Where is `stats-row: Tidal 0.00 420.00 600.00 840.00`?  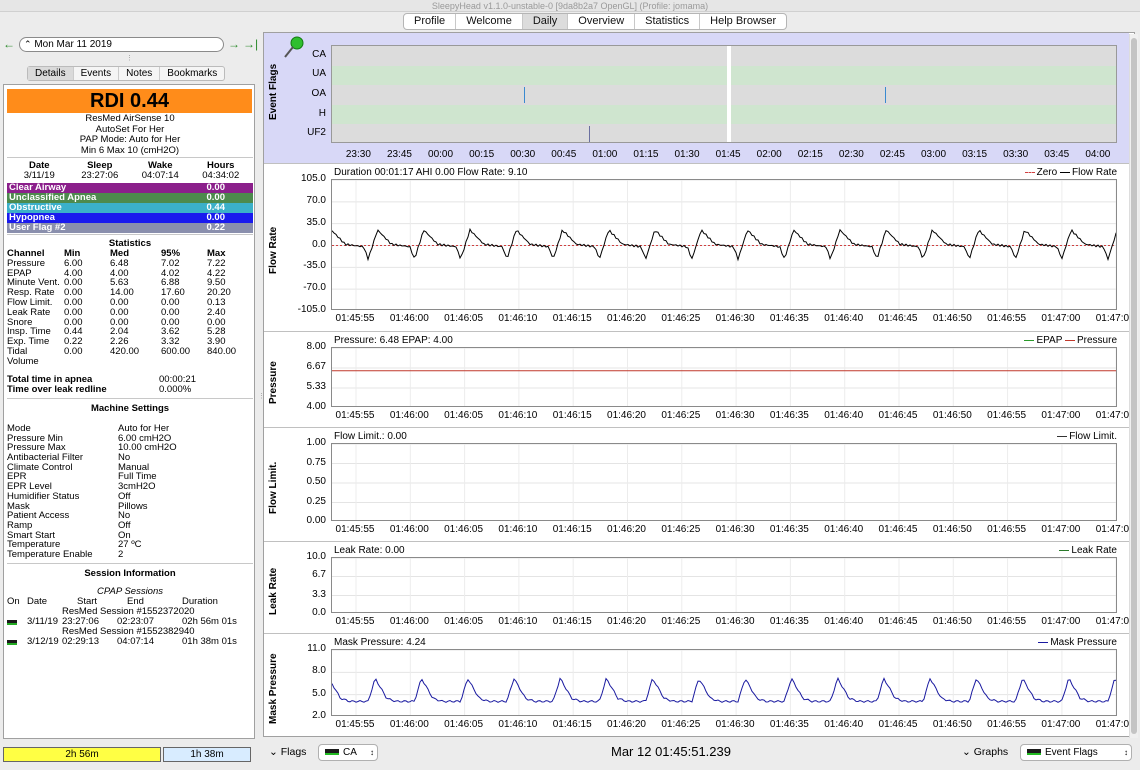 stats-row: Tidal 0.00 420.00 600.00 840.00 is located at coordinates (130, 352).